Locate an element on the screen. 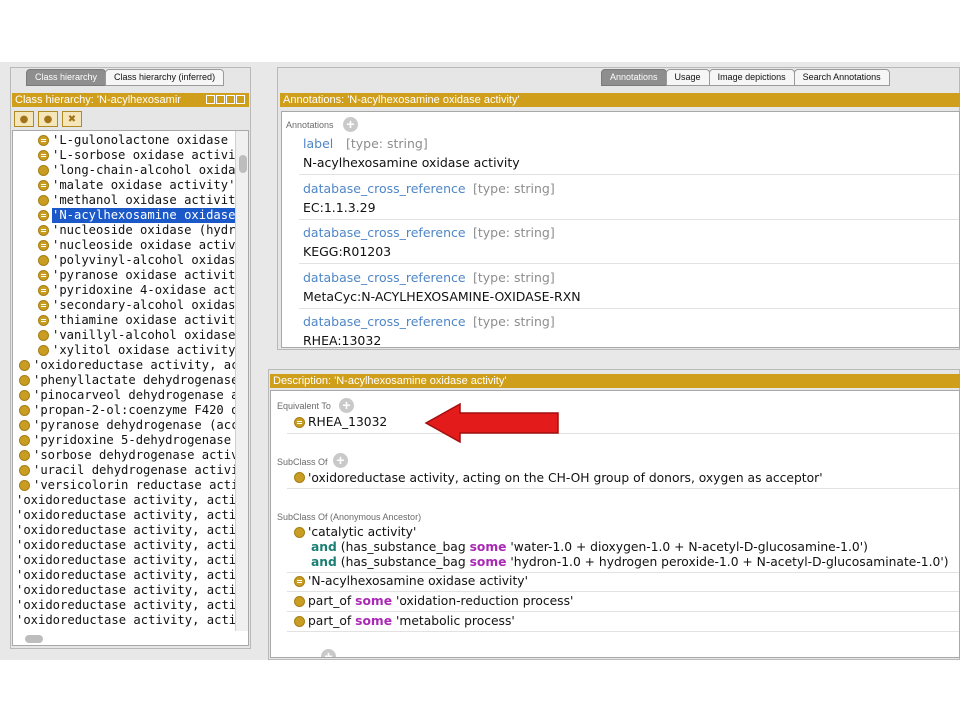  tree-item: 'oxidoreductase activity, acting on d is located at coordinates (125, 500).